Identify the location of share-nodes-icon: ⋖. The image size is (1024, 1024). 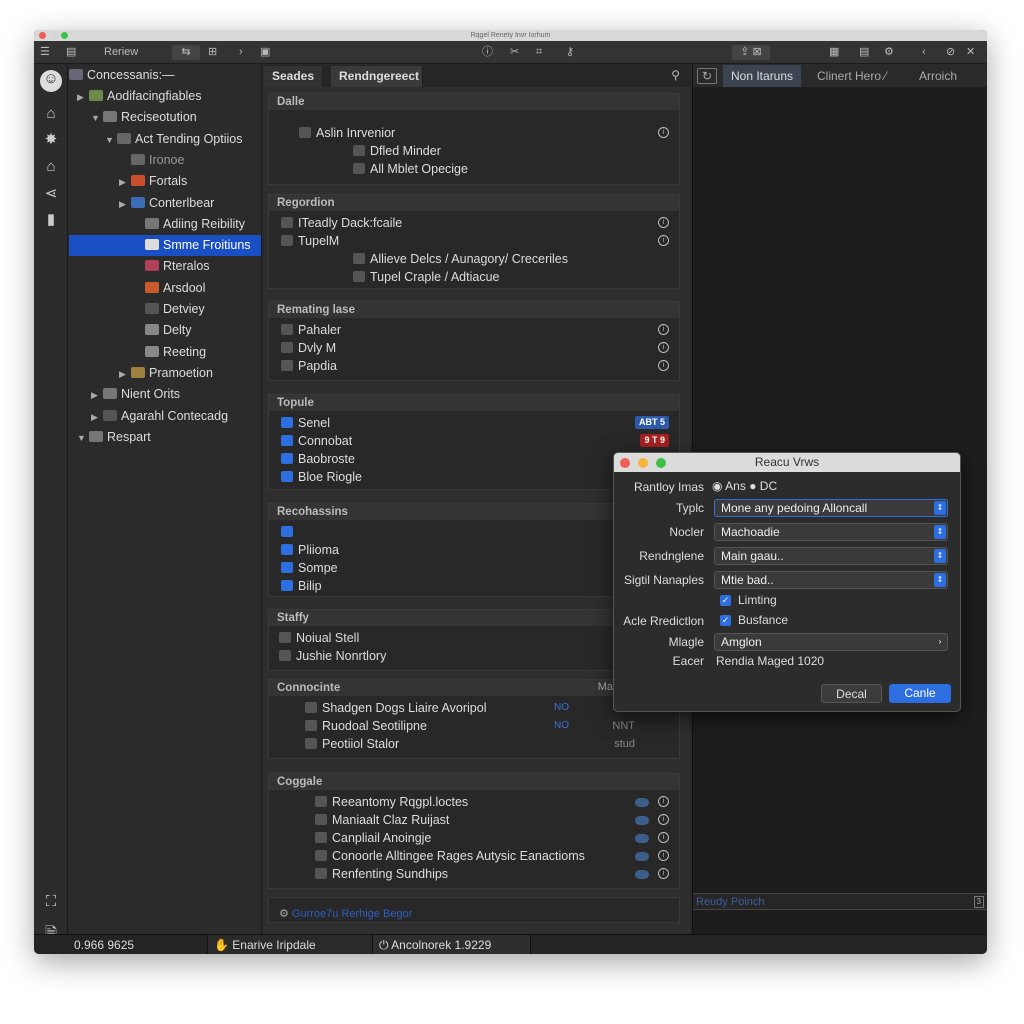
(51, 194).